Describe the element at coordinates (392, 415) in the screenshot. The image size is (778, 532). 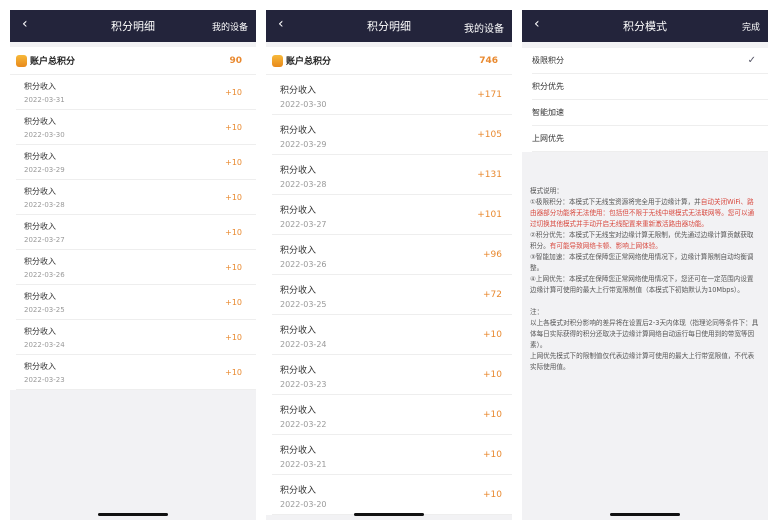
I see `points-record-row: 积分收入 2022-03-22 +10` at that location.